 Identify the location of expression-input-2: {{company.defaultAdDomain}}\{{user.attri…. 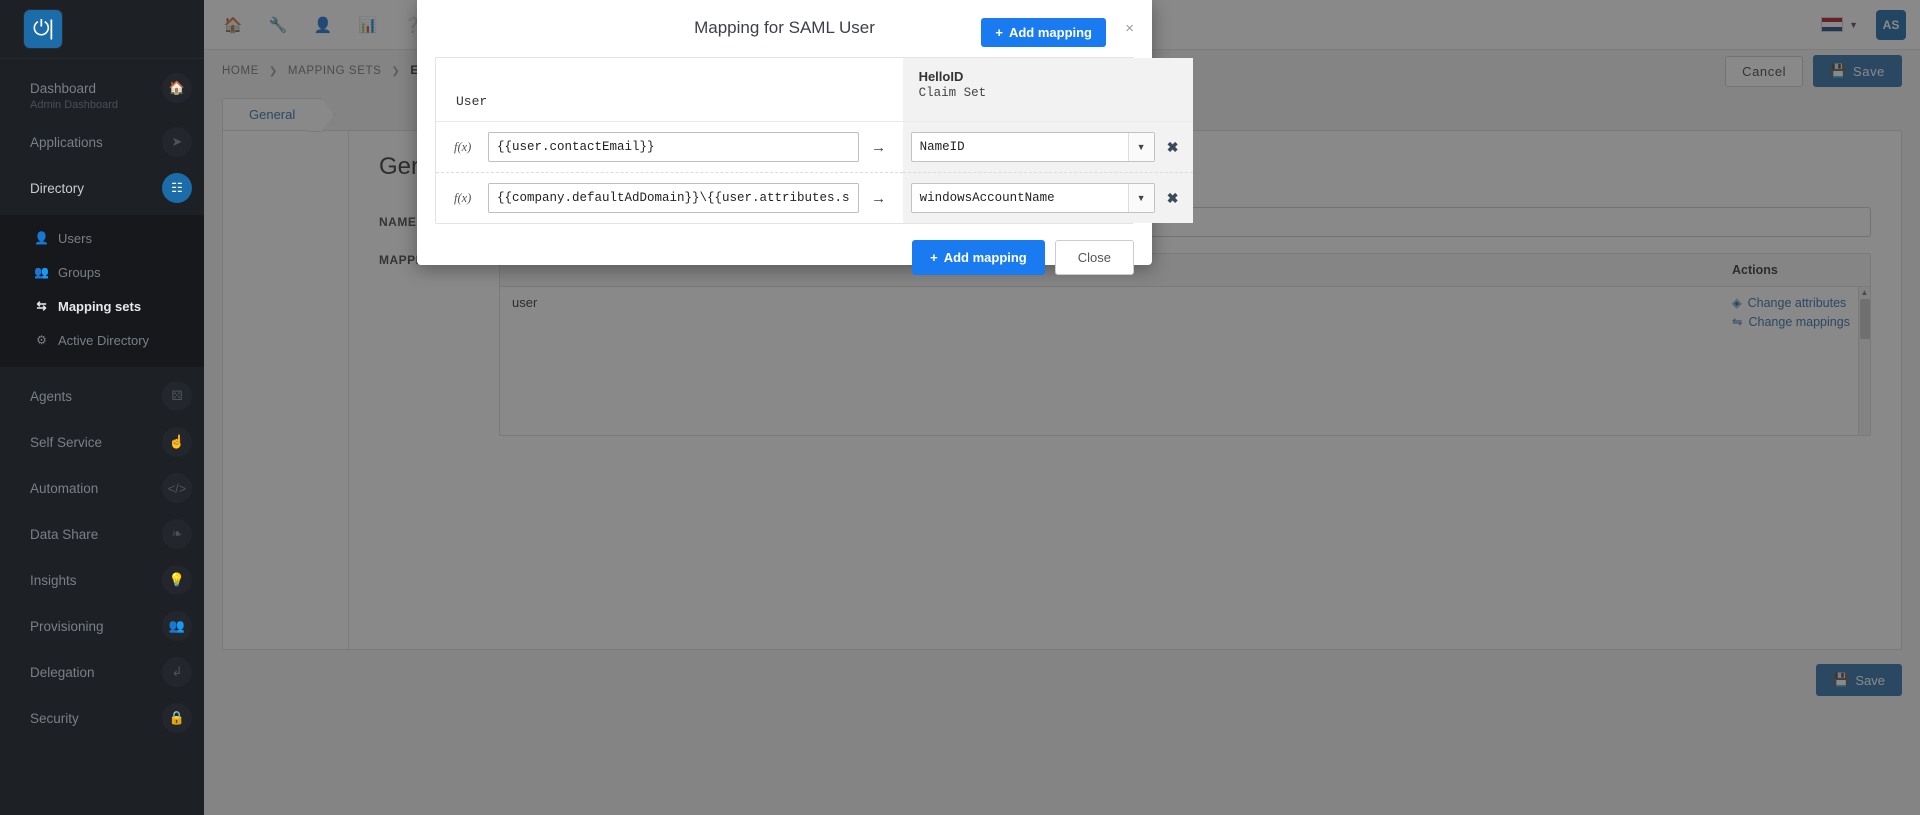
(673, 198).